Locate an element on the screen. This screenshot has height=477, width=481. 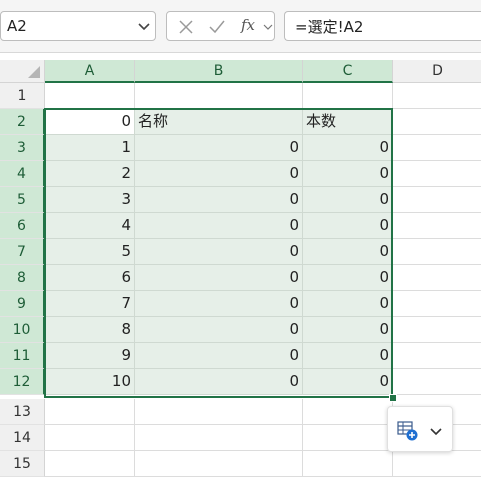
formula-input: =選定!A2 is located at coordinates (382, 26).